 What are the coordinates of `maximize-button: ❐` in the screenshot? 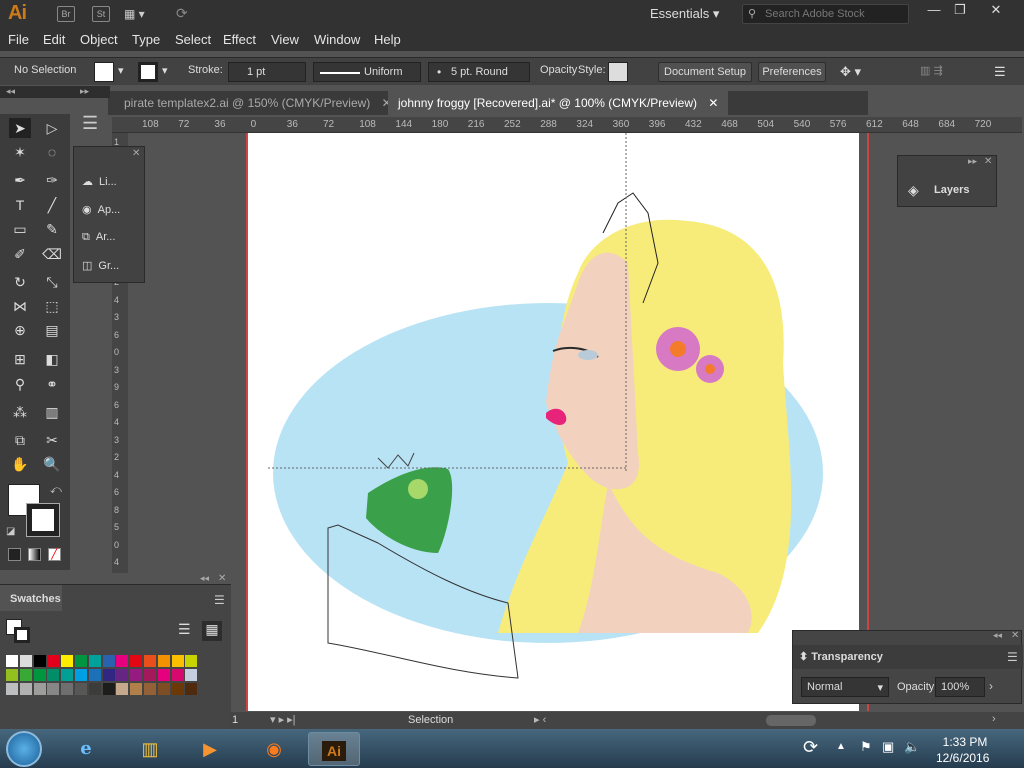 It's located at (960, 11).